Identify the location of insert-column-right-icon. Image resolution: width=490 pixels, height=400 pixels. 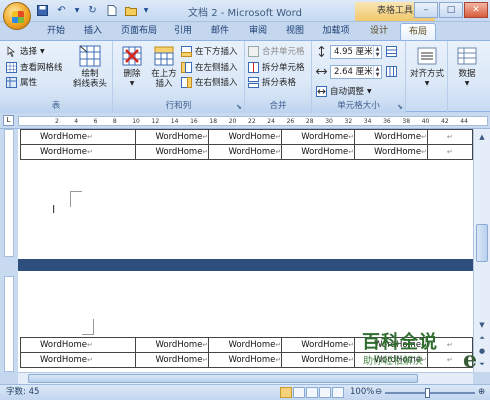
(186, 82).